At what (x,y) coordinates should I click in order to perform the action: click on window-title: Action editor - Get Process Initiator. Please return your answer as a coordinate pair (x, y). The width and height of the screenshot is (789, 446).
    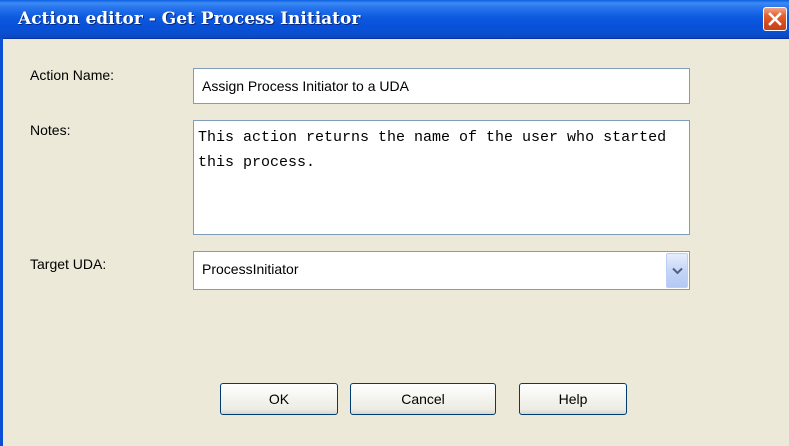
    Looking at the image, I should click on (189, 19).